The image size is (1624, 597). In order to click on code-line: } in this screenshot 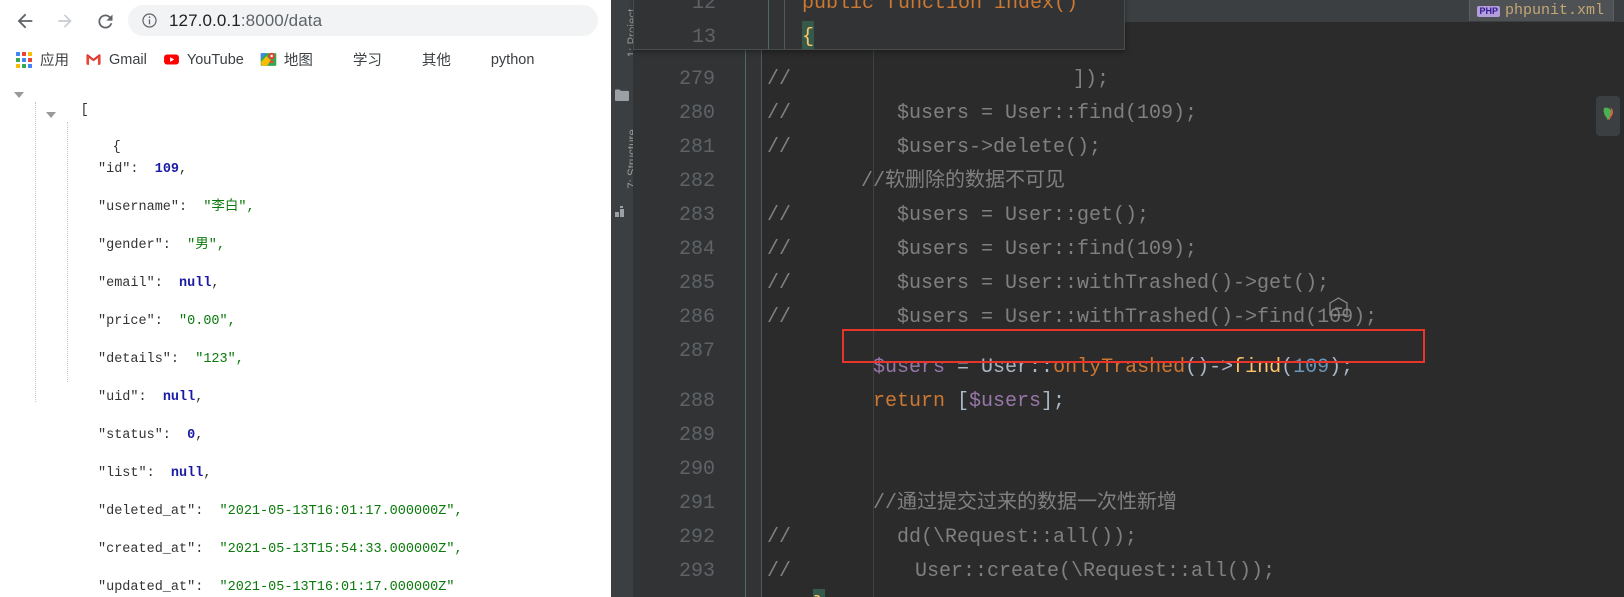, I will do `click(1128, 593)`.